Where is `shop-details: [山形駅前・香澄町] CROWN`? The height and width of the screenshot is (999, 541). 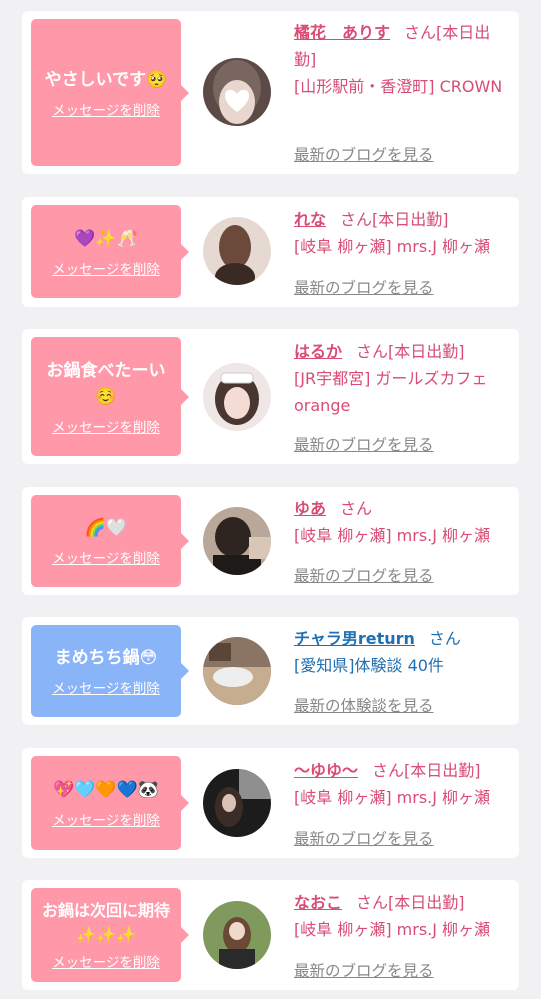 shop-details: [山形駅前・香澄町] CROWN is located at coordinates (398, 86).